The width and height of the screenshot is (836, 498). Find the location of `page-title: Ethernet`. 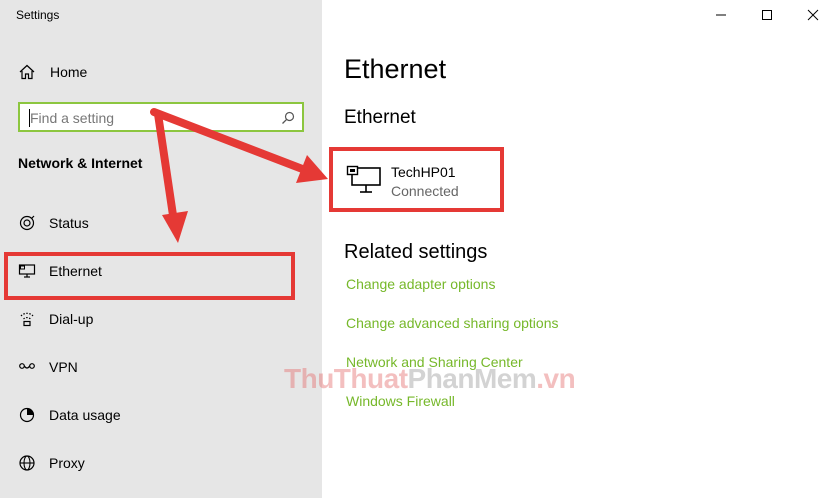

page-title: Ethernet is located at coordinates (395, 69).